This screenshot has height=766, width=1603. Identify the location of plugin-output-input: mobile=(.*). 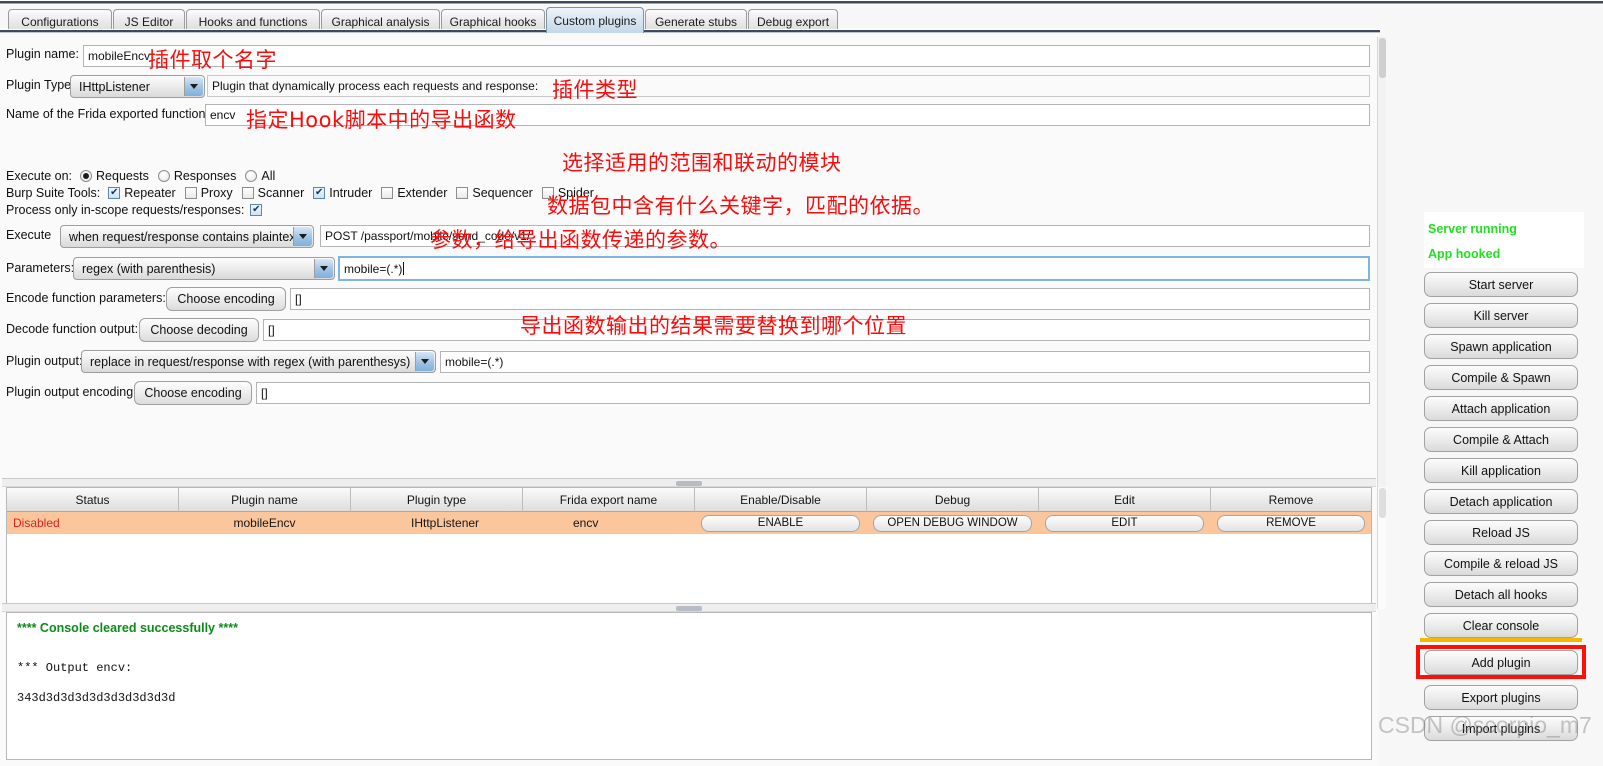
(905, 362).